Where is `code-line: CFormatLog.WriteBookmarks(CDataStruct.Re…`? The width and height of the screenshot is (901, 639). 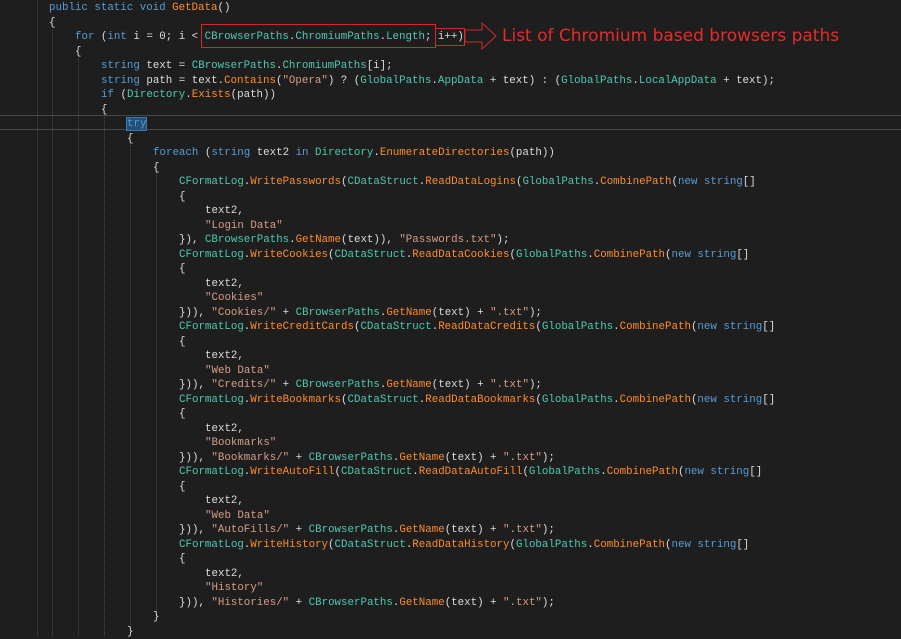 code-line: CFormatLog.WriteBookmarks(CDataStruct.Re… is located at coordinates (477, 400).